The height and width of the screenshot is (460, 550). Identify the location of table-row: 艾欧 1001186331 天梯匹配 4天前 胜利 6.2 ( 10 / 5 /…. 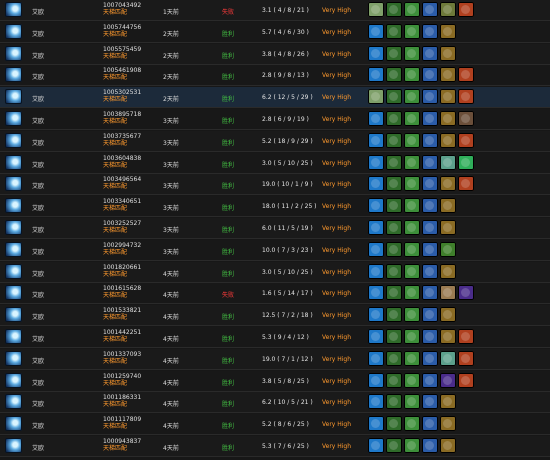
(275, 403).